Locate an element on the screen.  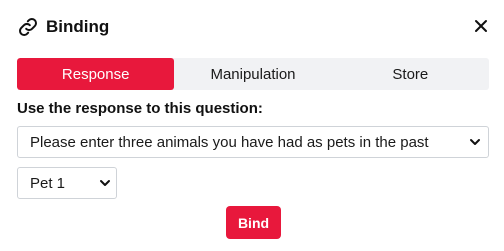
tab-bar: Response Manipulation Store is located at coordinates (253, 74).